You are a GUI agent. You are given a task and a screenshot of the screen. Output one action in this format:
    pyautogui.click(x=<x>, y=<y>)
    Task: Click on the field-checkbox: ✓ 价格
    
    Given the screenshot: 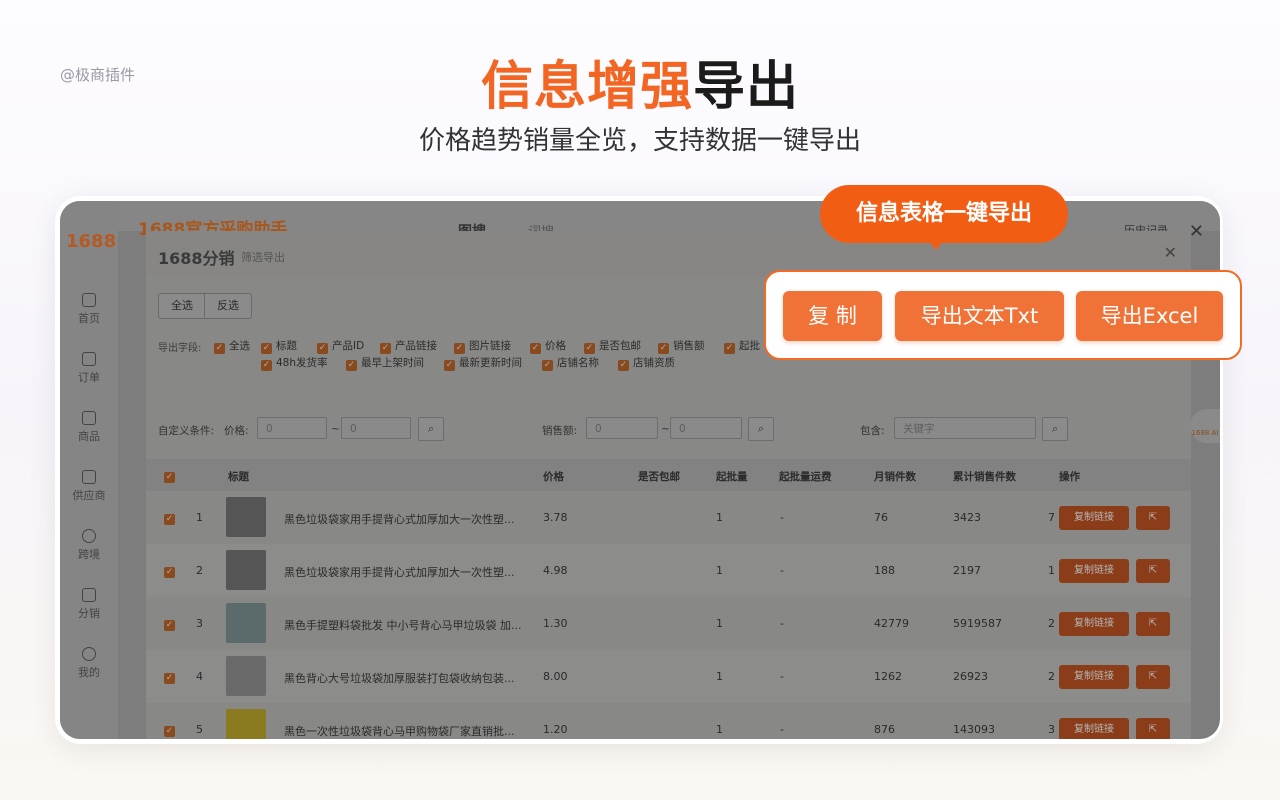 What is the action you would take?
    pyautogui.click(x=548, y=346)
    